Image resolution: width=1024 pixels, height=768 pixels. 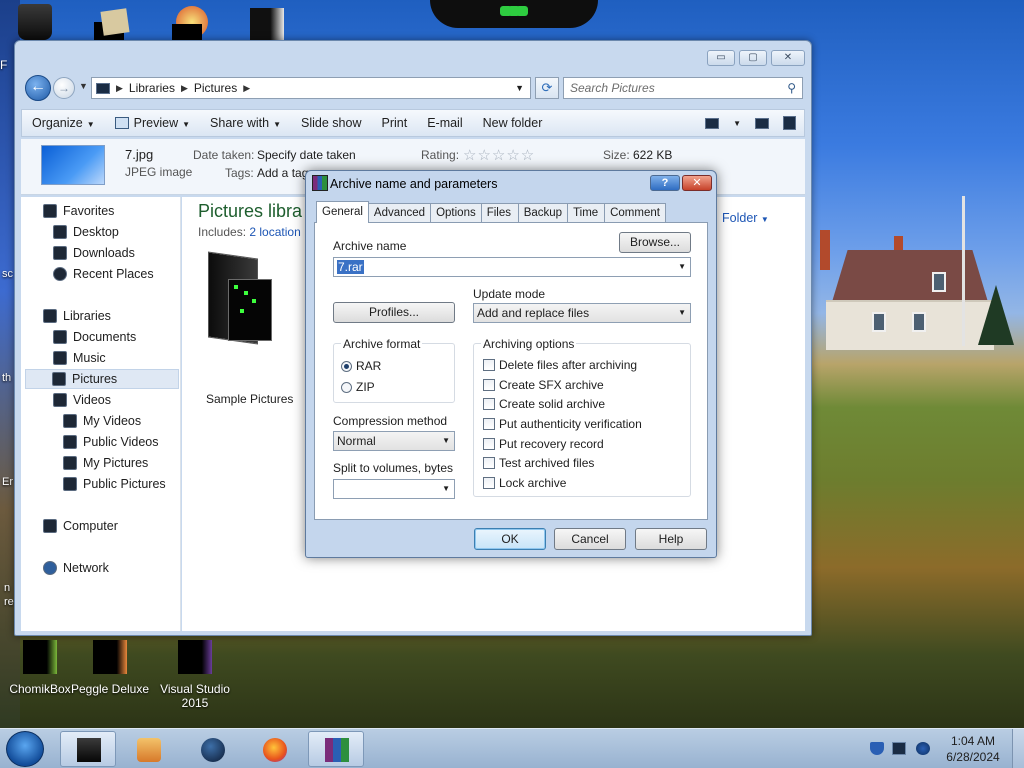 What do you see at coordinates (513, 123) in the screenshot?
I see `new-folder-button: New folder` at bounding box center [513, 123].